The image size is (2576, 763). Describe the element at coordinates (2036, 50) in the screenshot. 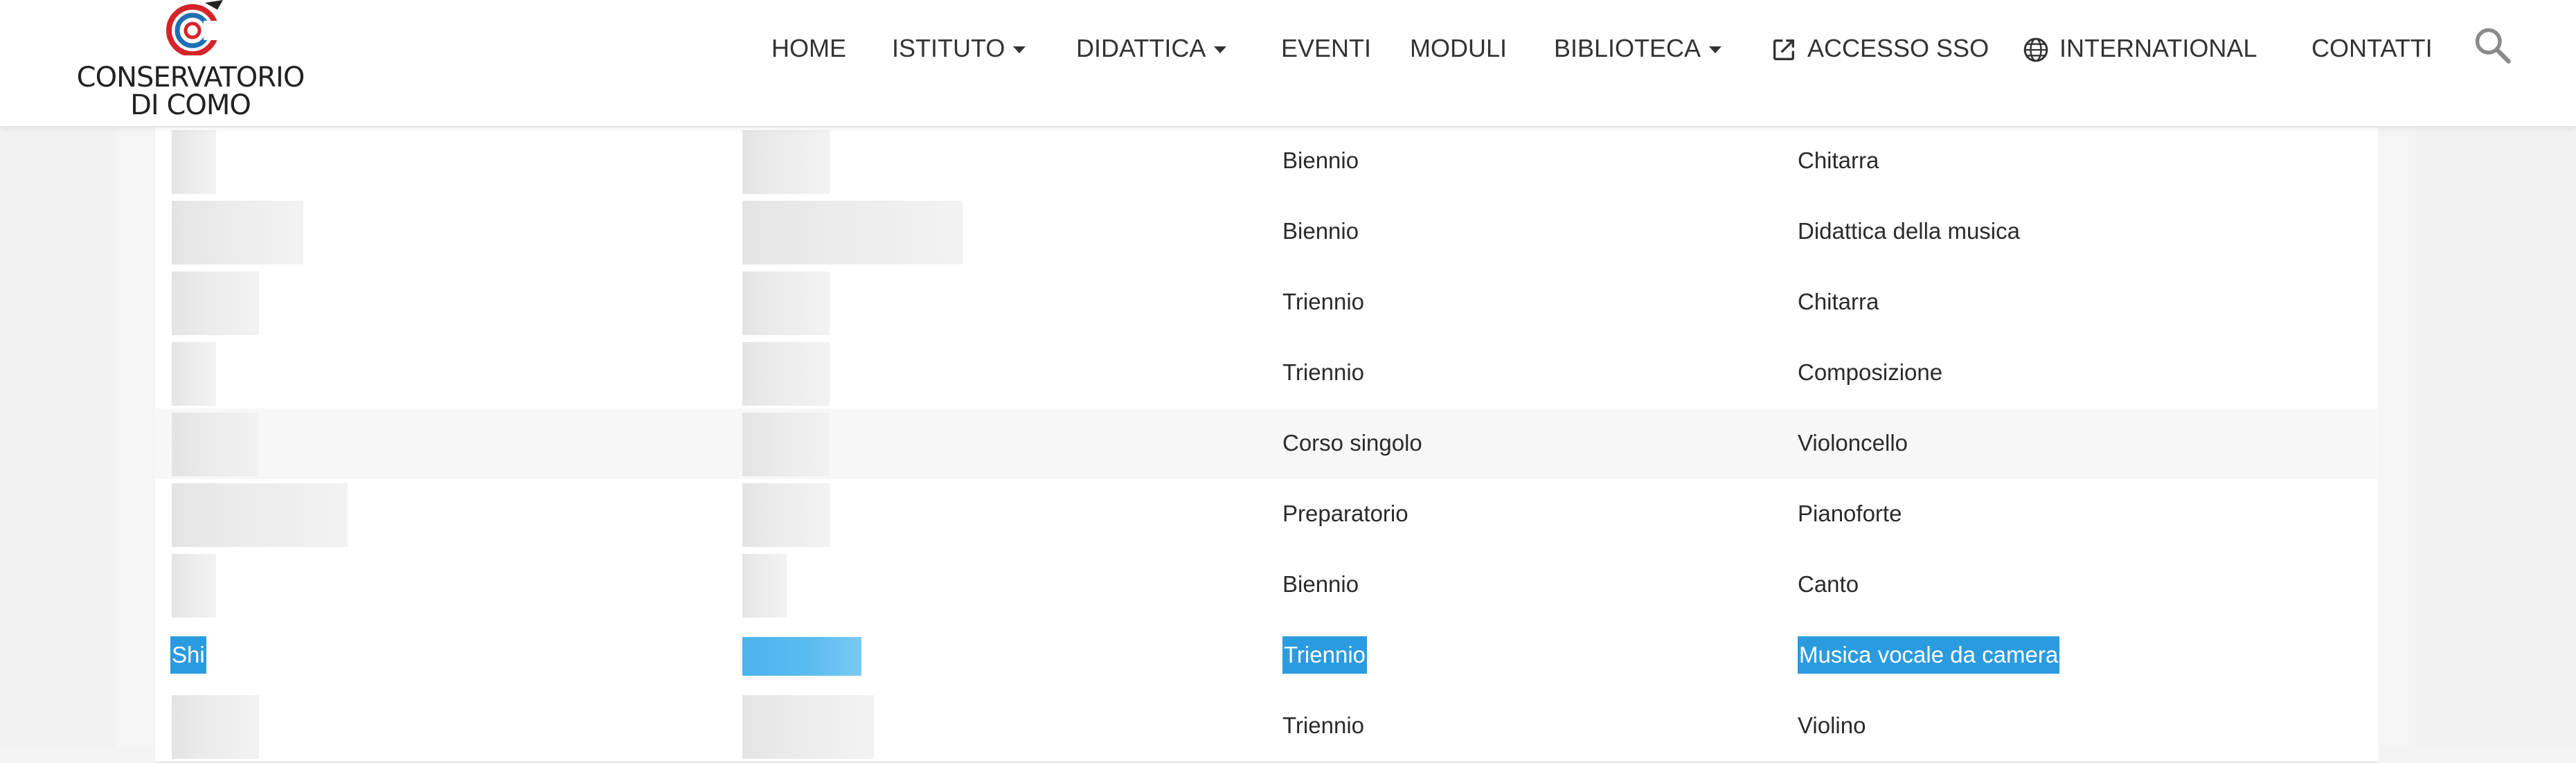

I see `globe-icon` at that location.